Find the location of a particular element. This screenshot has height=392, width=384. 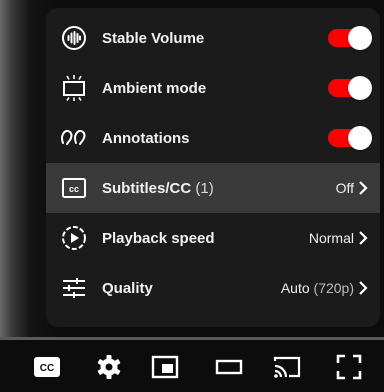

fullscreen-icon is located at coordinates (349, 367).